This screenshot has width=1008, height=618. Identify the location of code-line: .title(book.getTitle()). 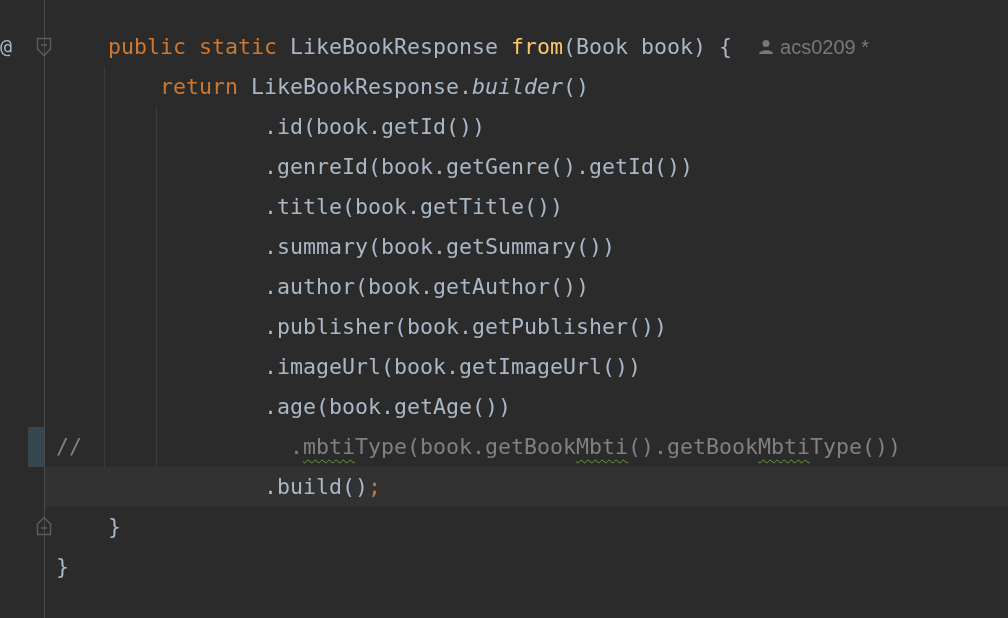
(413, 207).